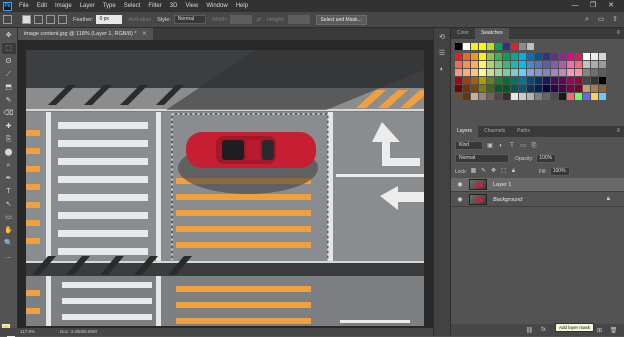 This screenshot has width=624, height=337. What do you see at coordinates (512, 146) in the screenshot?
I see `type-filter-icon: T` at bounding box center [512, 146].